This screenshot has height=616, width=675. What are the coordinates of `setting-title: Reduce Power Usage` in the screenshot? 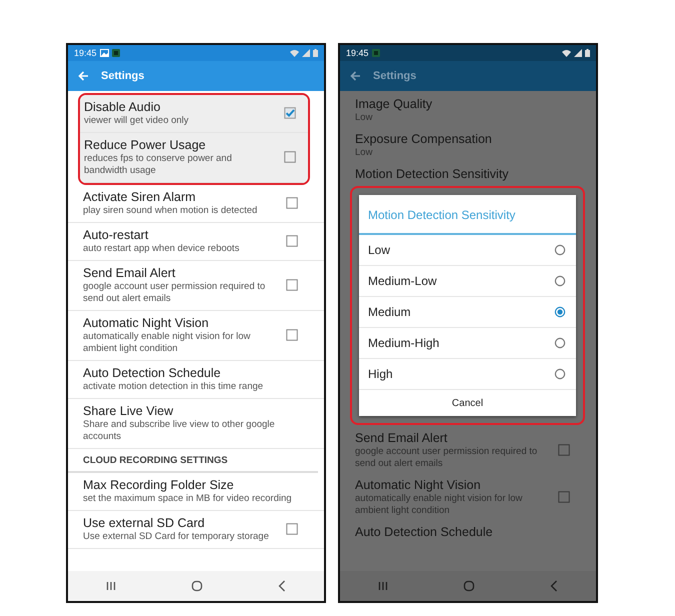 It's located at (145, 145).